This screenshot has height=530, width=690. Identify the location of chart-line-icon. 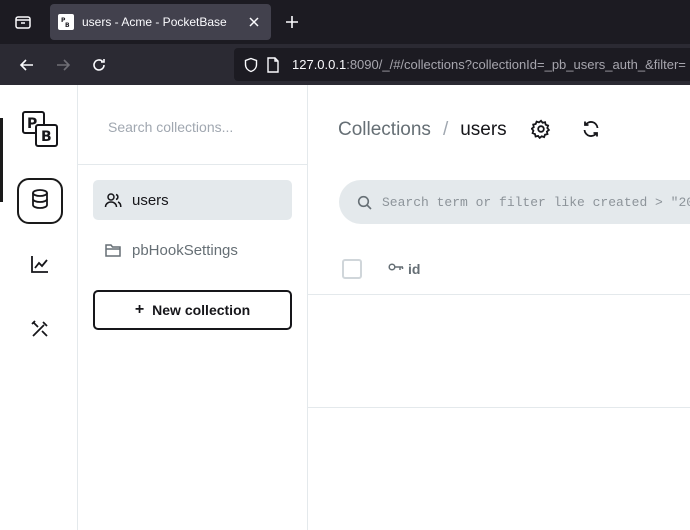
(40, 266).